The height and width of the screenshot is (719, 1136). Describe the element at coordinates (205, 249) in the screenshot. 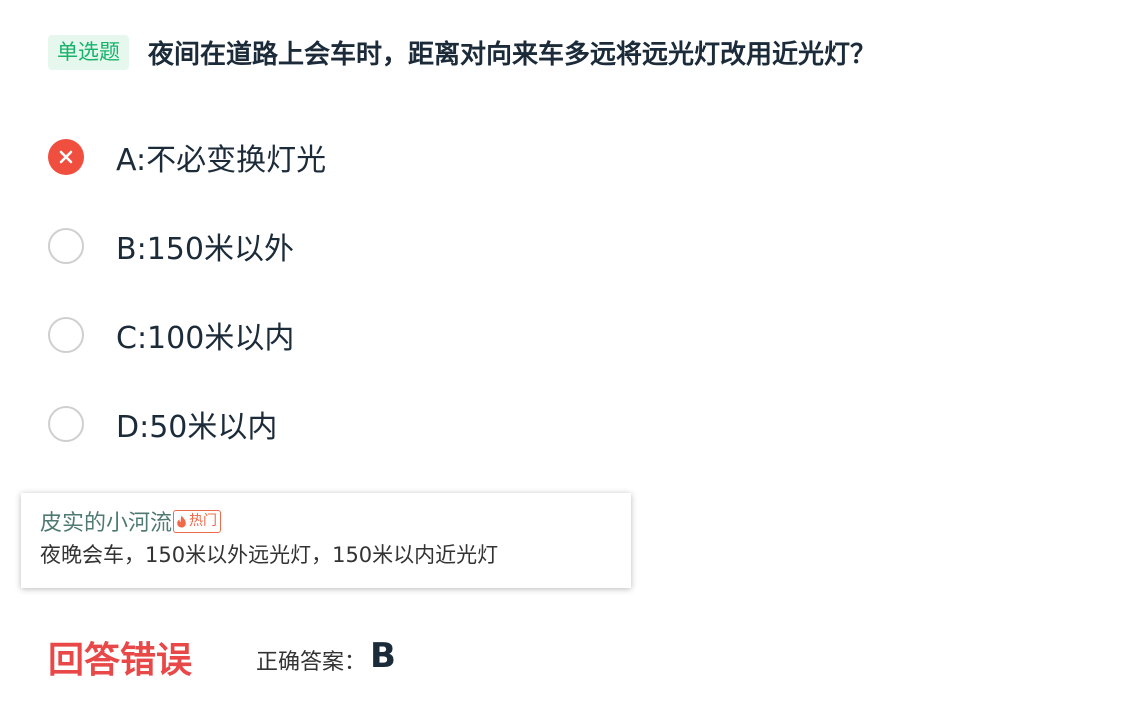

I see `option-b-label: B:150米以外` at that location.